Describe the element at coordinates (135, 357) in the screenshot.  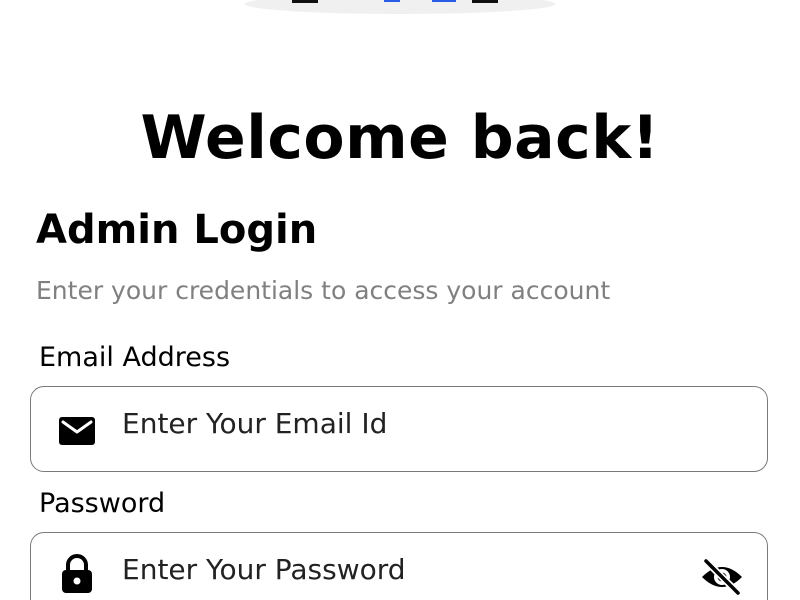
I see `email-label: Email Address` at that location.